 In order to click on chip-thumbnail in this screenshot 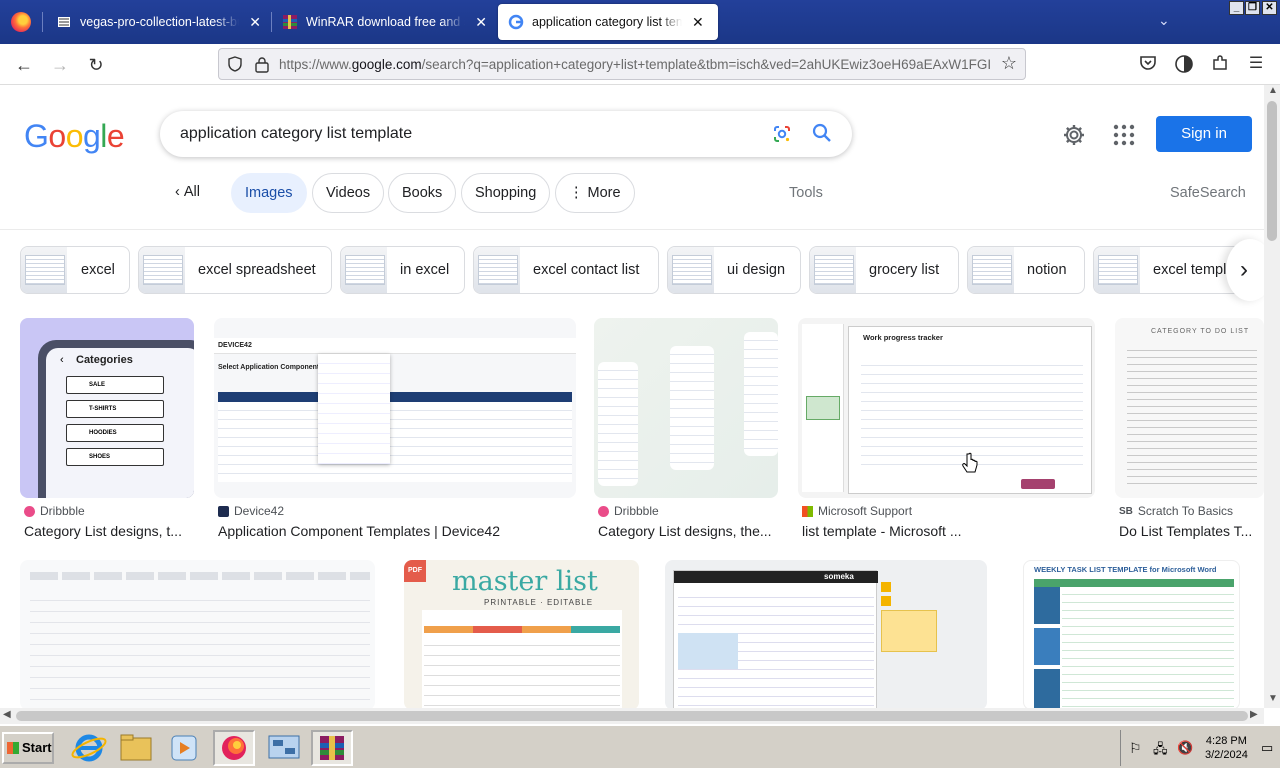, I will do `click(1117, 270)`.